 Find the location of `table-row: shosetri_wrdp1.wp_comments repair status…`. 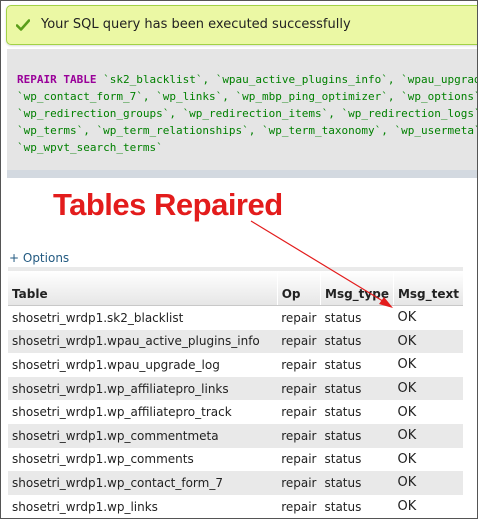

table-row: shosetri_wrdp1.wp_comments repair status… is located at coordinates (235, 459).